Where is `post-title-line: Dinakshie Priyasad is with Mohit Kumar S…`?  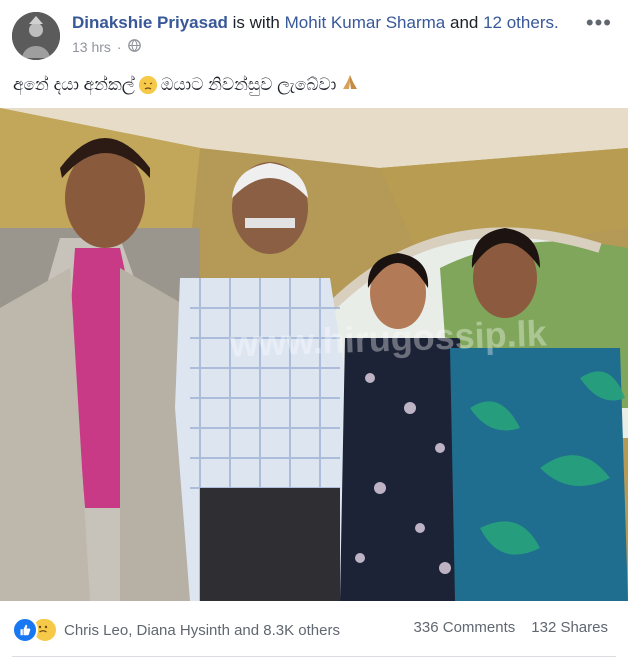 post-title-line: Dinakshie Priyasad is with Mohit Kumar S… is located at coordinates (315, 23).